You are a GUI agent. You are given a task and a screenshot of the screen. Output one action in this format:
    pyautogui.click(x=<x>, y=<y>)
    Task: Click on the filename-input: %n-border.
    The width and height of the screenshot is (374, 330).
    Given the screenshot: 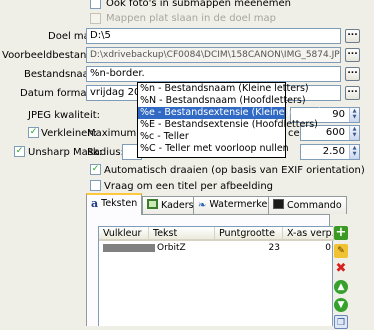 What is the action you would take?
    pyautogui.click(x=213, y=74)
    